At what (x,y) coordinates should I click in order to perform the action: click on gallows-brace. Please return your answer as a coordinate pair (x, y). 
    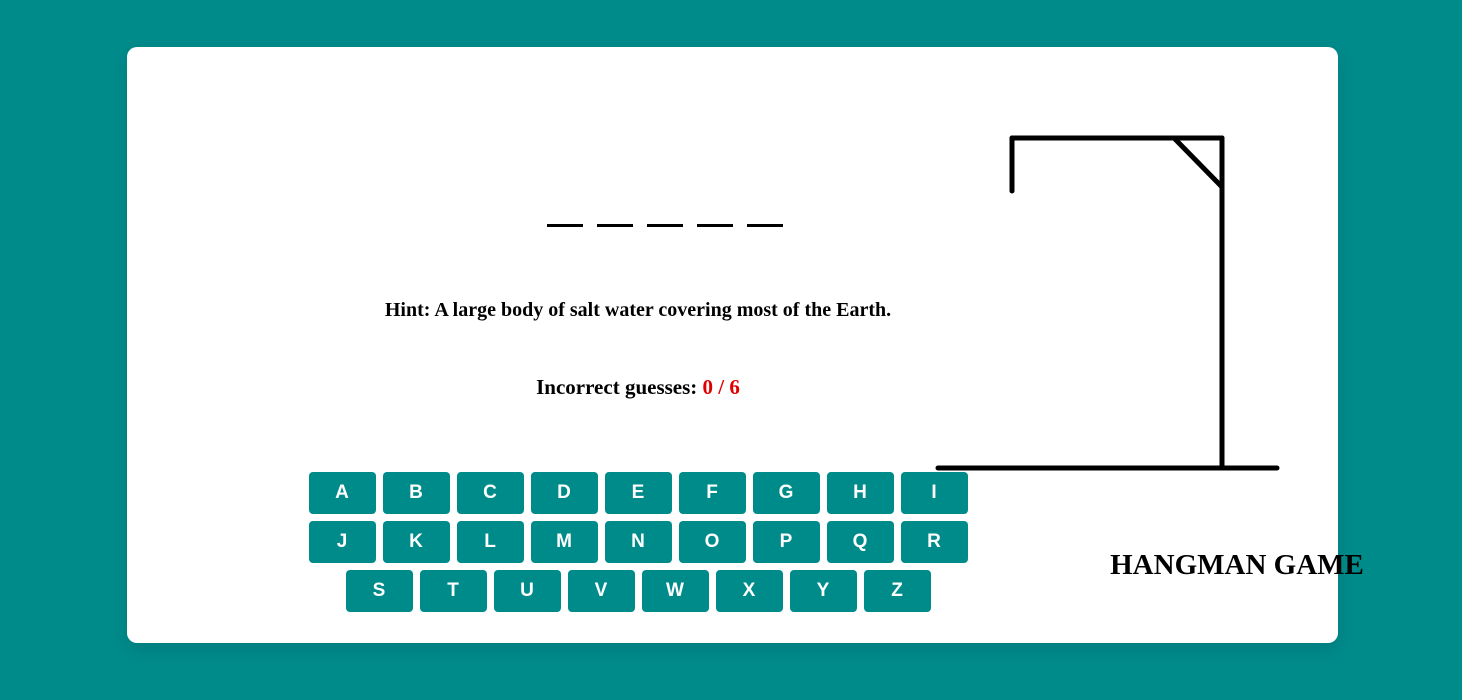
    Looking at the image, I should click on (1198, 162).